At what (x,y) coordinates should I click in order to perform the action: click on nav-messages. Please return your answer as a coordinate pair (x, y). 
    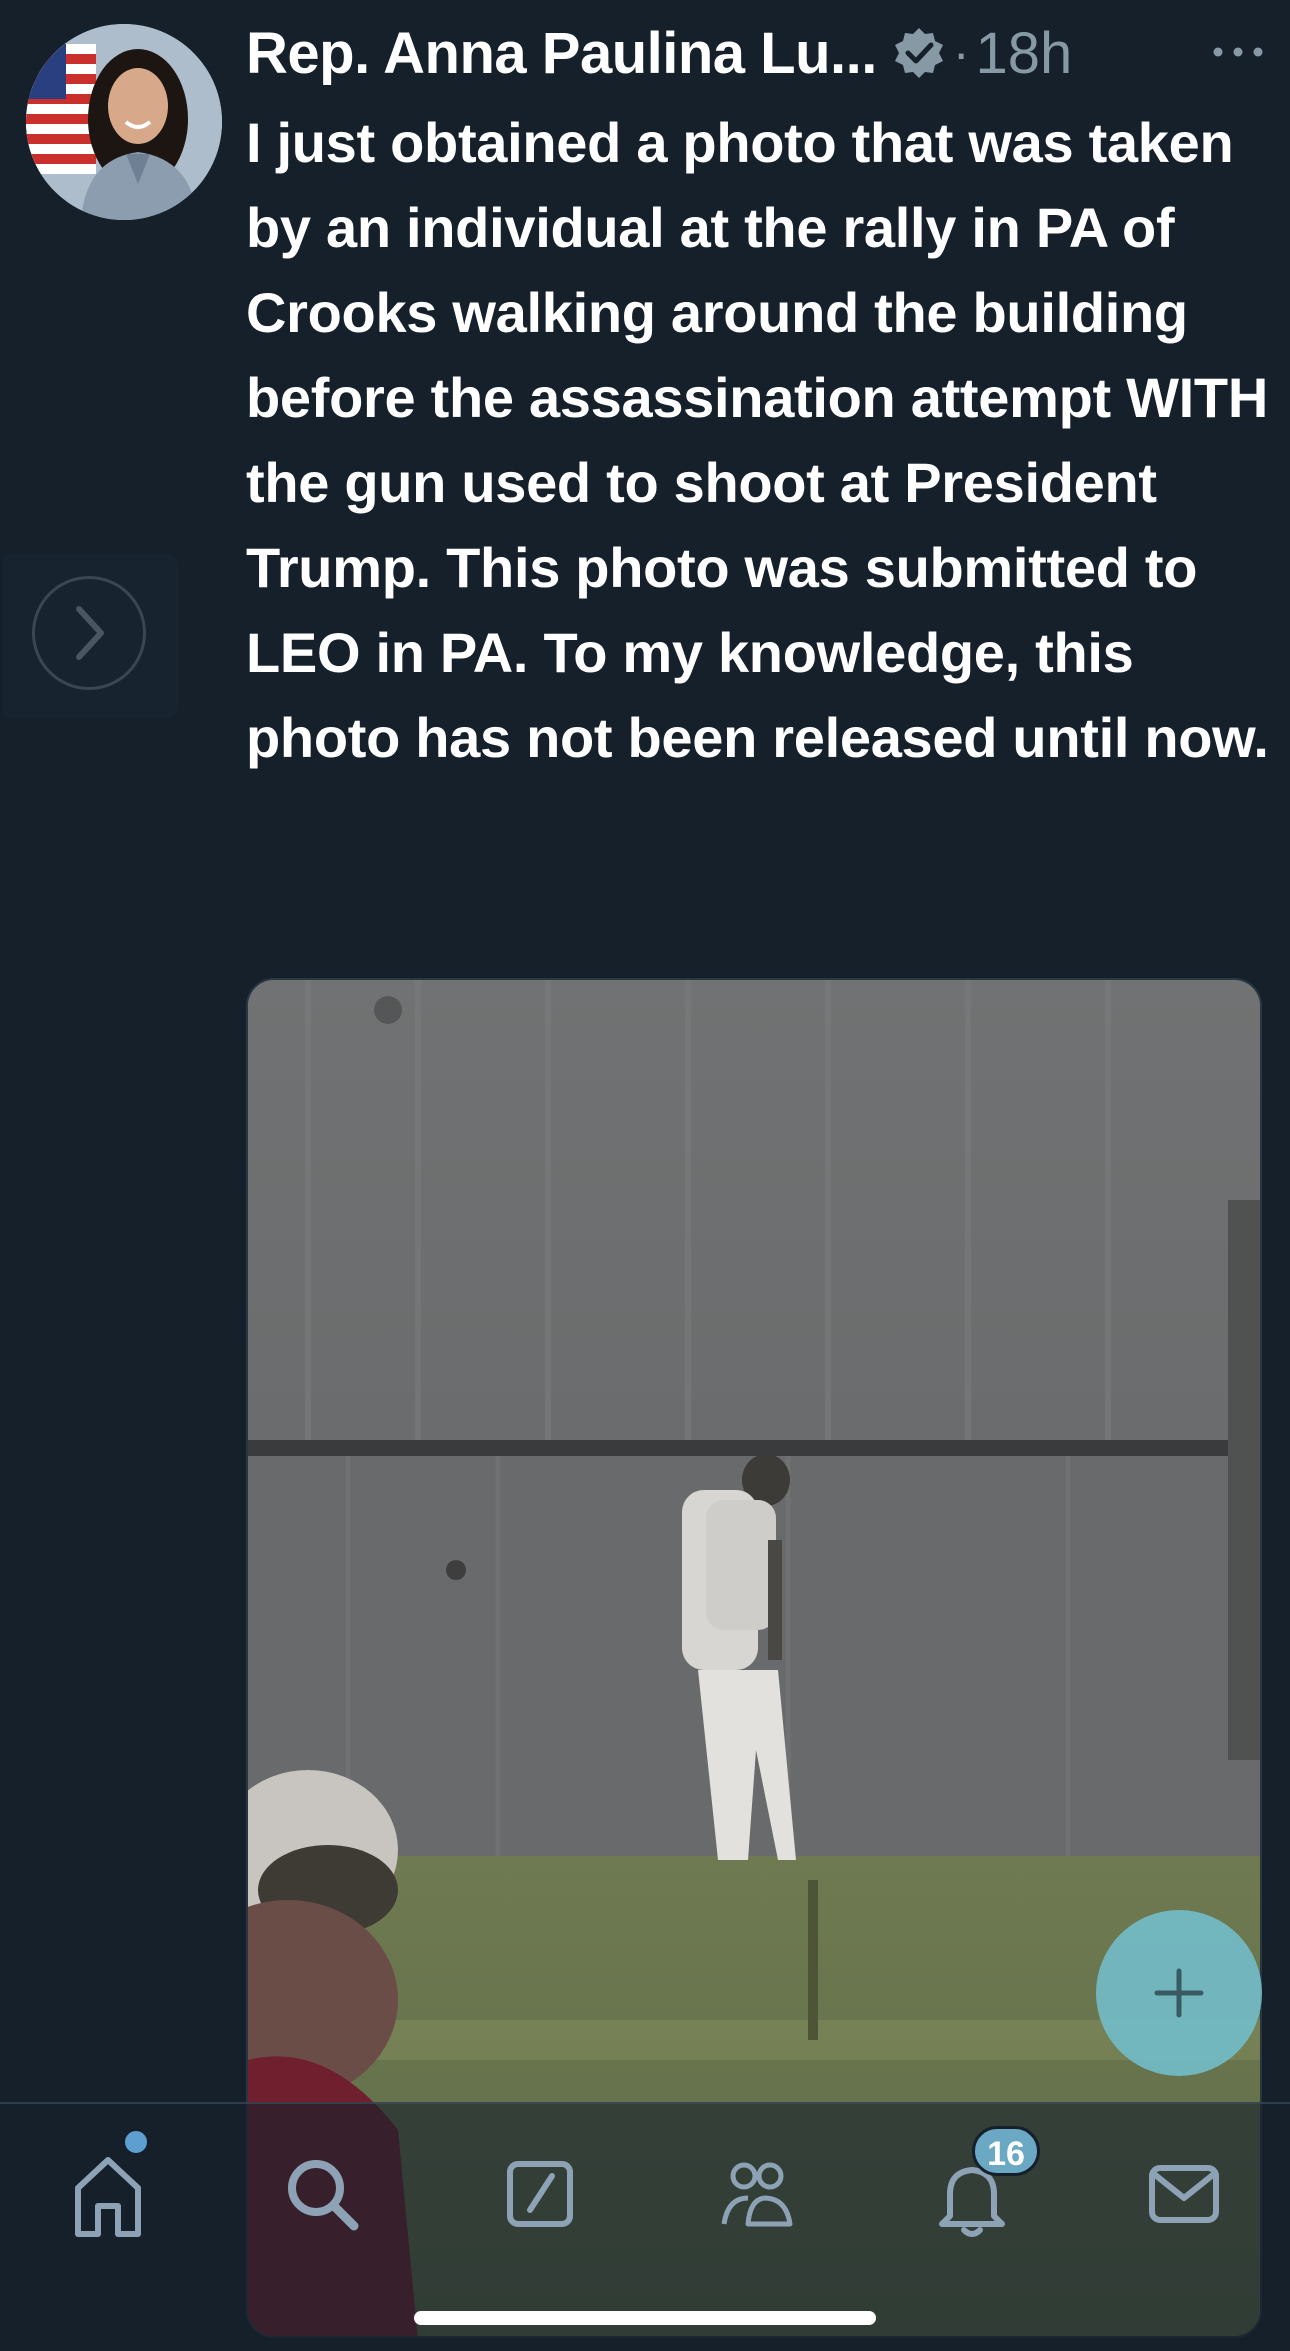
    Looking at the image, I should click on (1184, 2194).